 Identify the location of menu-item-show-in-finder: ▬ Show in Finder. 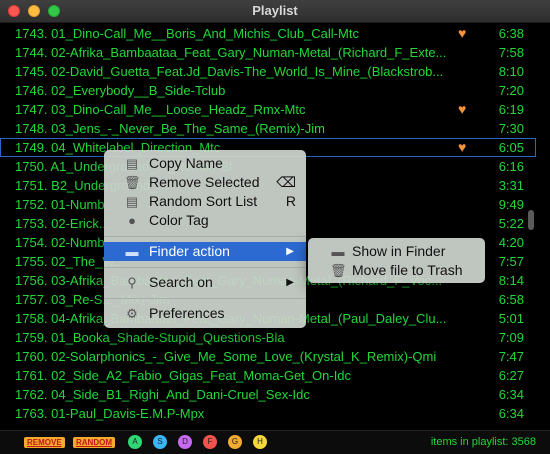
(396, 251).